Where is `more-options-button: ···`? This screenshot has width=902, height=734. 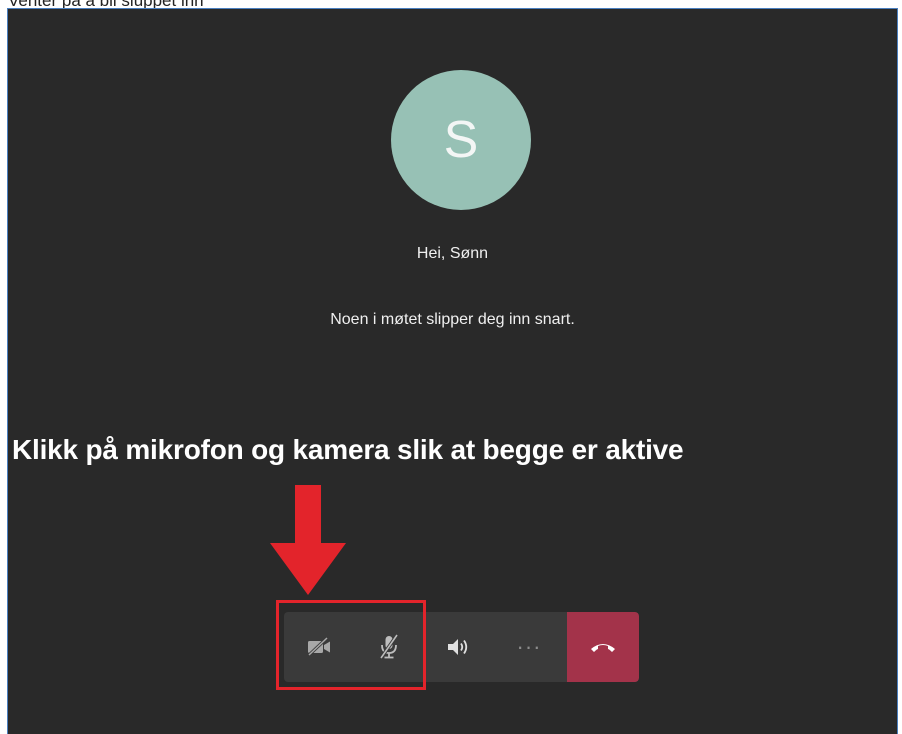 more-options-button: ··· is located at coordinates (529, 647).